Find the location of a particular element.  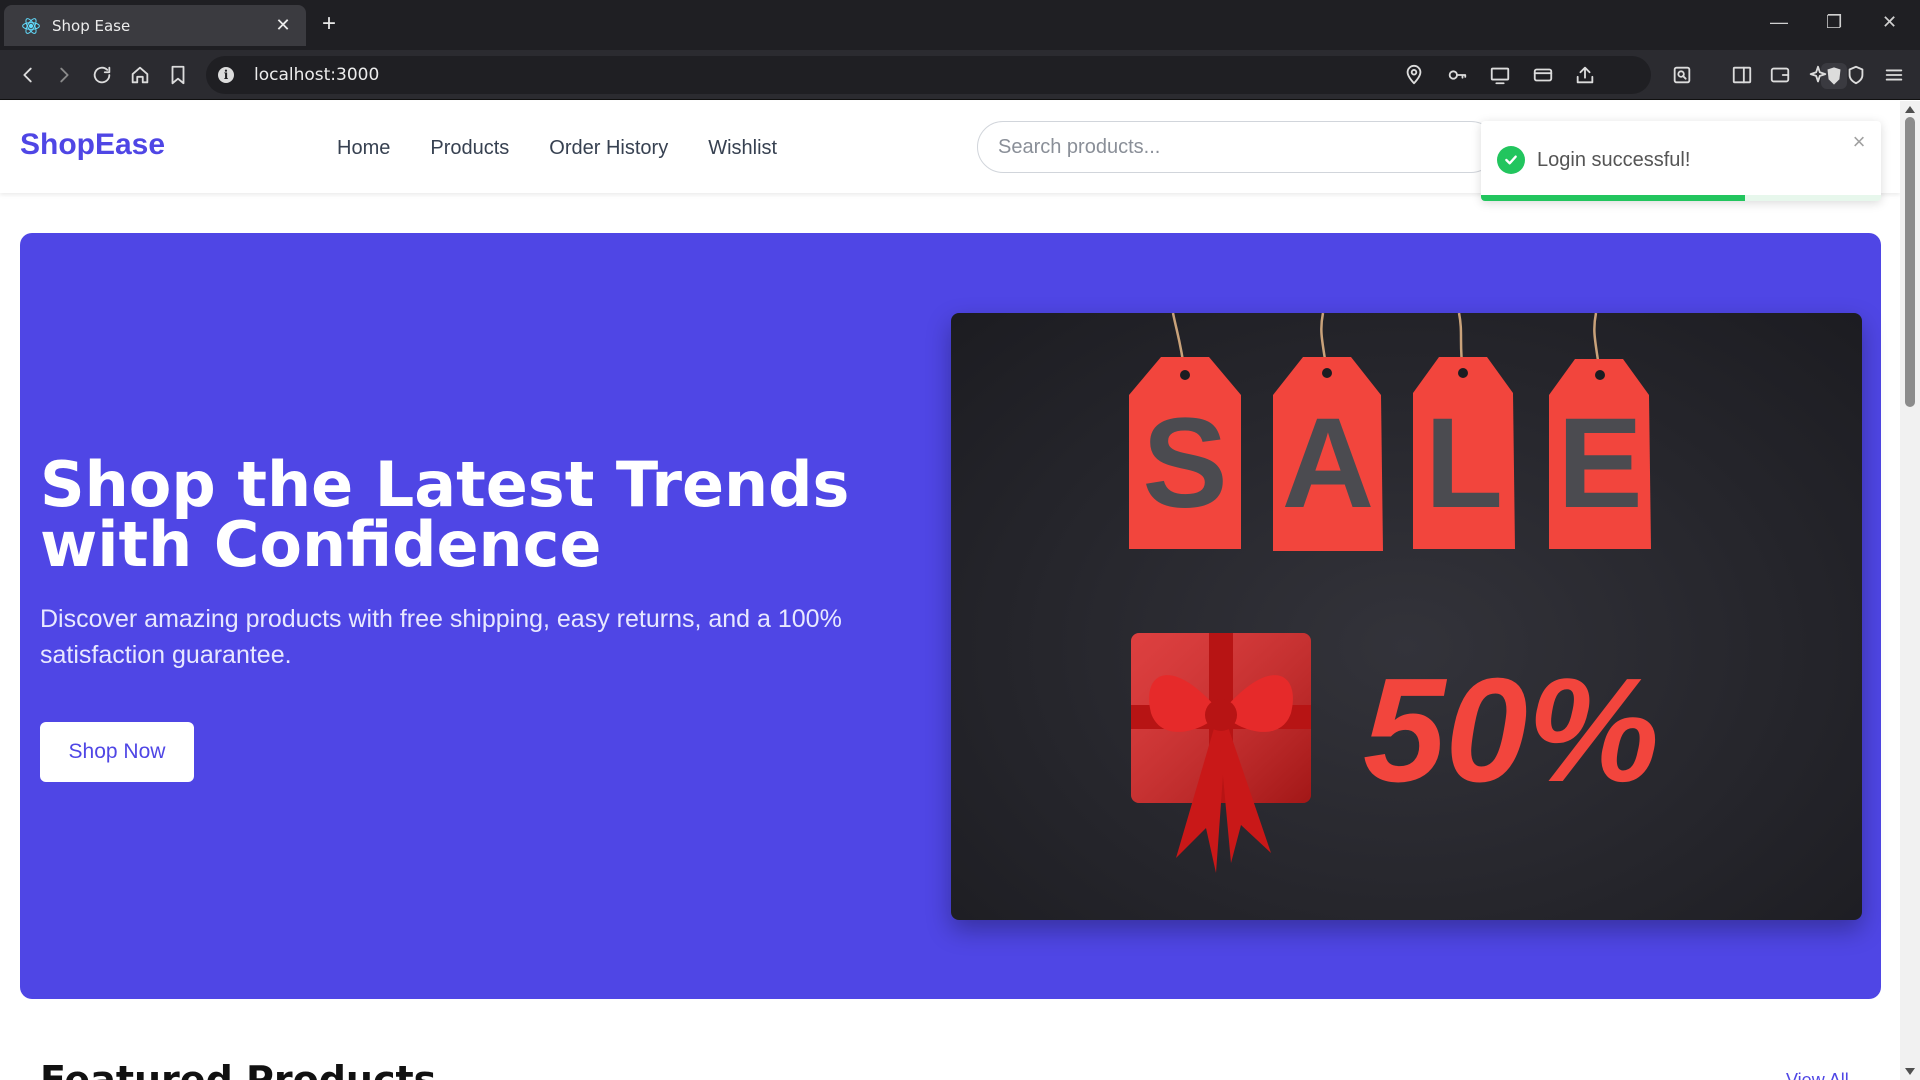

nav-order-history: Order History is located at coordinates (608, 148).